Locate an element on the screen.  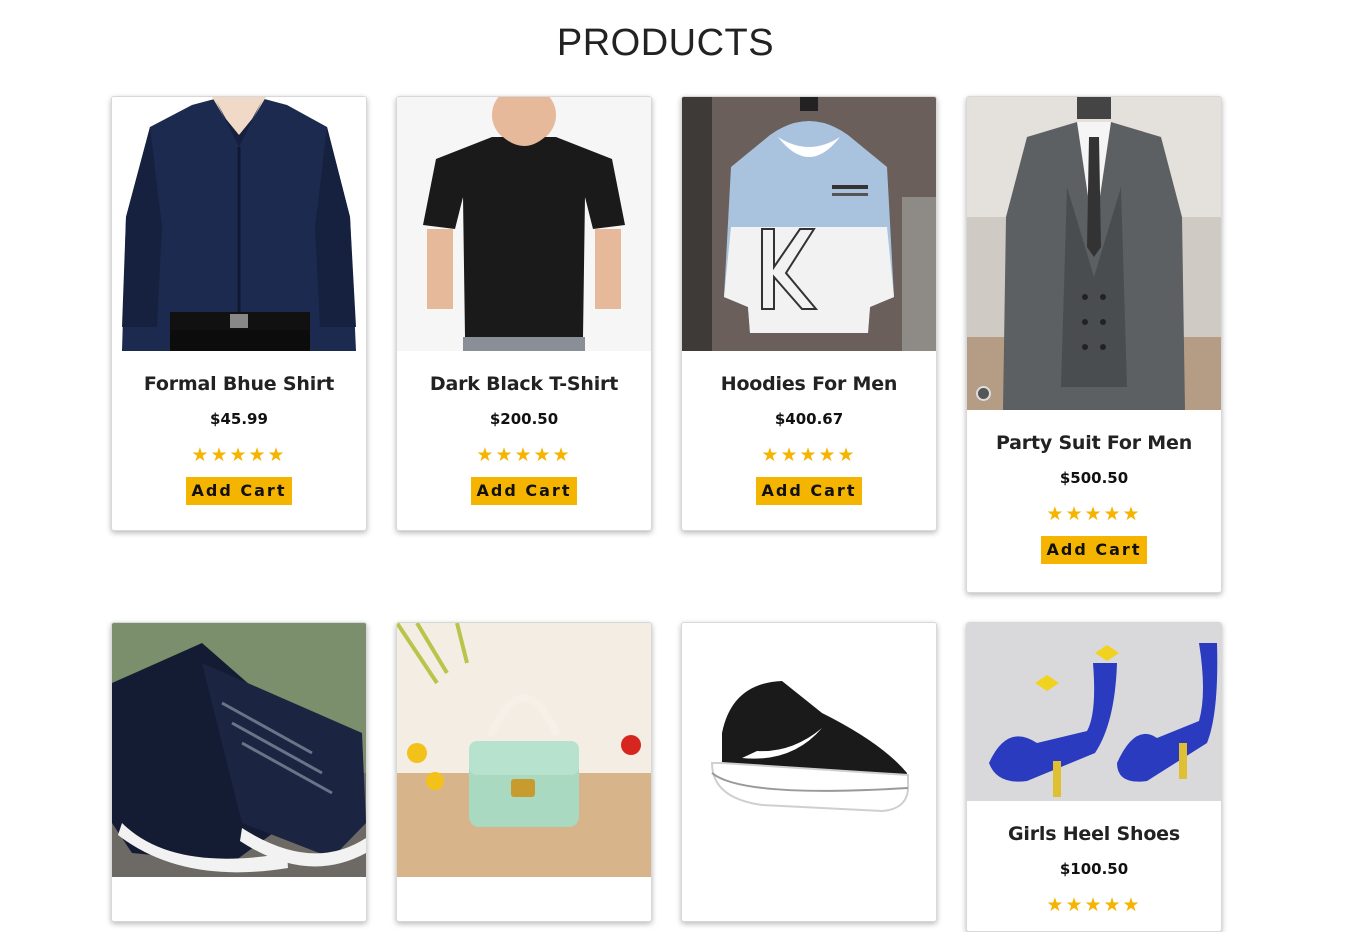
product-image-shirt is located at coordinates (239, 224).